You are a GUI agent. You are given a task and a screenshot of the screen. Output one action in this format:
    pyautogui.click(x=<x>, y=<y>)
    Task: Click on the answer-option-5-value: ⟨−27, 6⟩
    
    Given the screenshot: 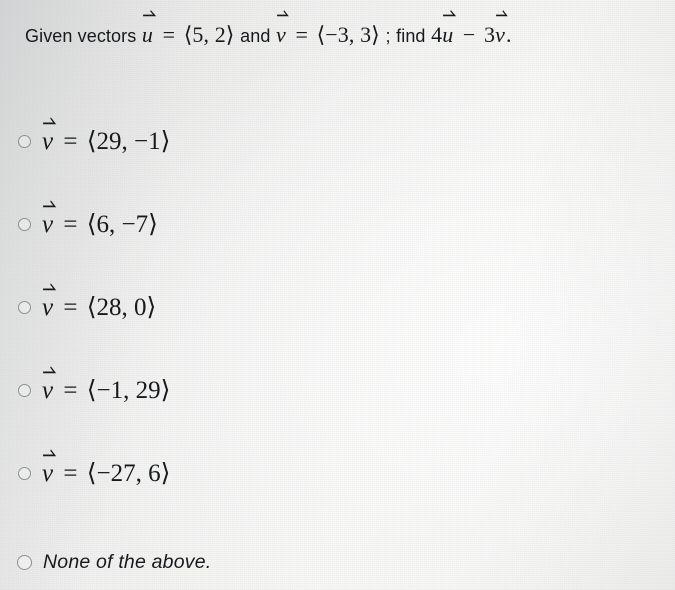 What is the action you would take?
    pyautogui.click(x=128, y=473)
    